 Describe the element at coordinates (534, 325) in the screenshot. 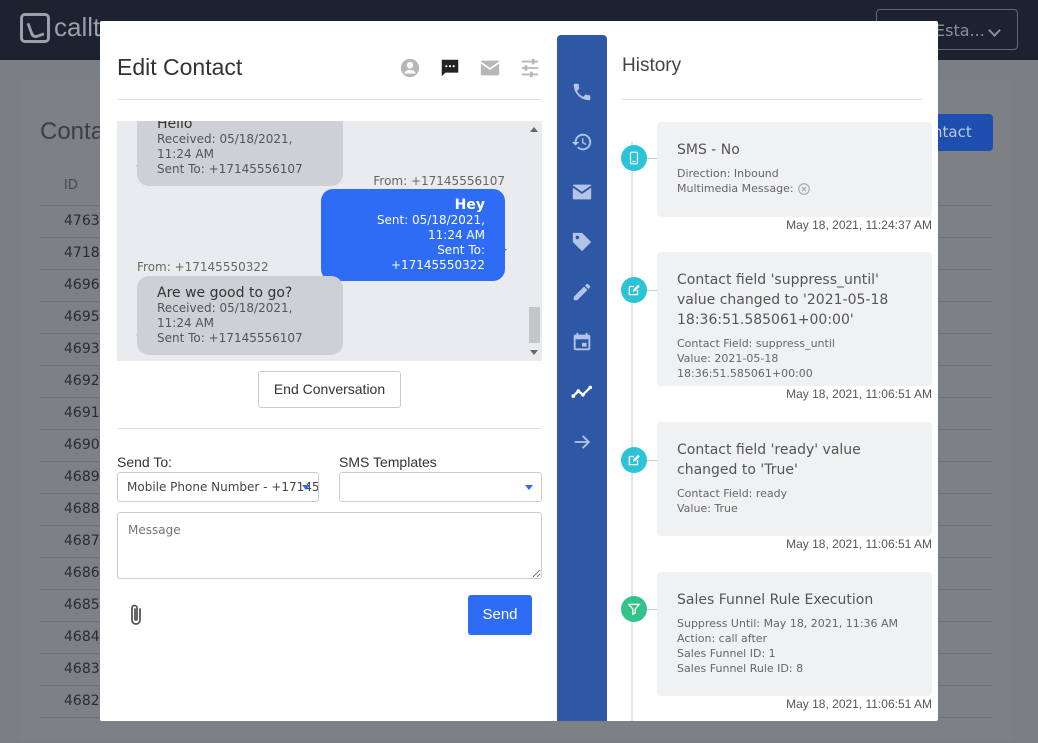

I see `scroll-thumb` at that location.